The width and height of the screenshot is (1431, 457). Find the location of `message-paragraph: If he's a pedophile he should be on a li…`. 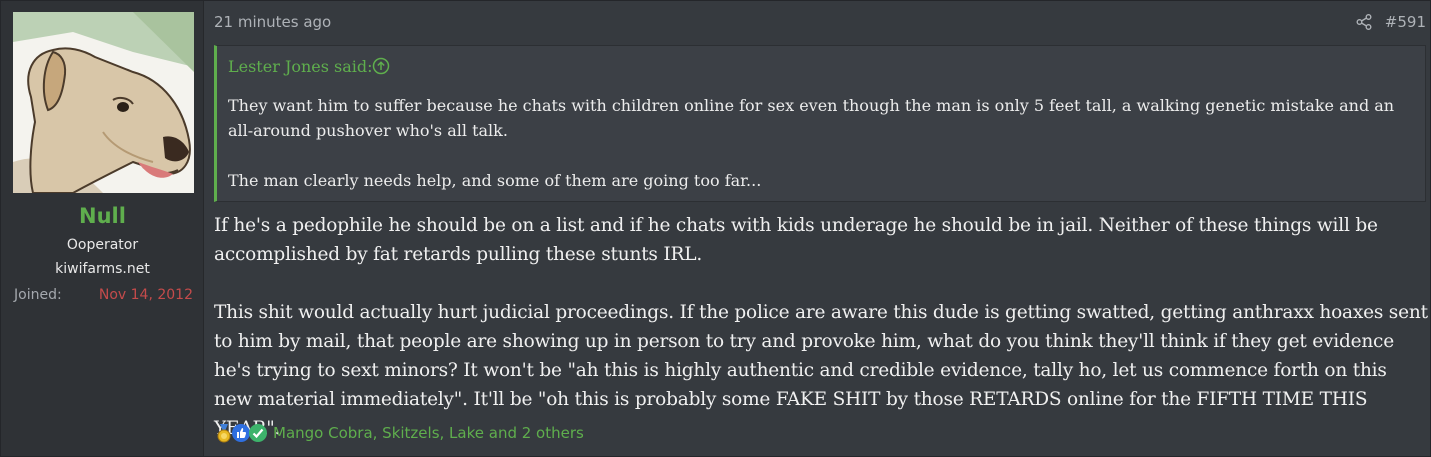

message-paragraph: If he's a pedophile he should be on a li… is located at coordinates (796, 240).